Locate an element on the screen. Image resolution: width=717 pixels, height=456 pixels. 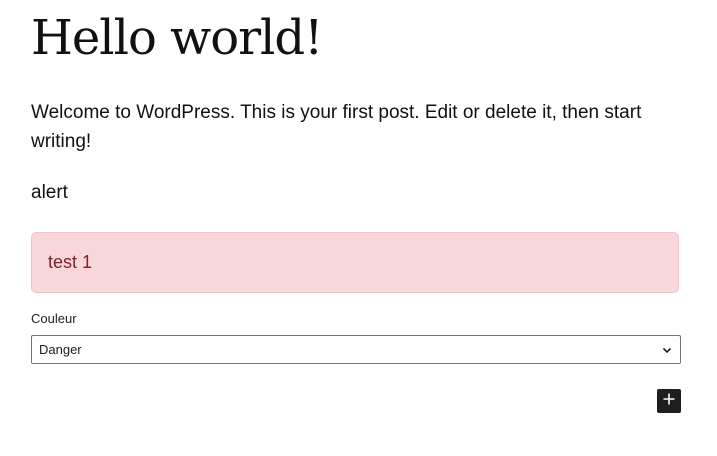
color-select-label: Couleur is located at coordinates (54, 318).